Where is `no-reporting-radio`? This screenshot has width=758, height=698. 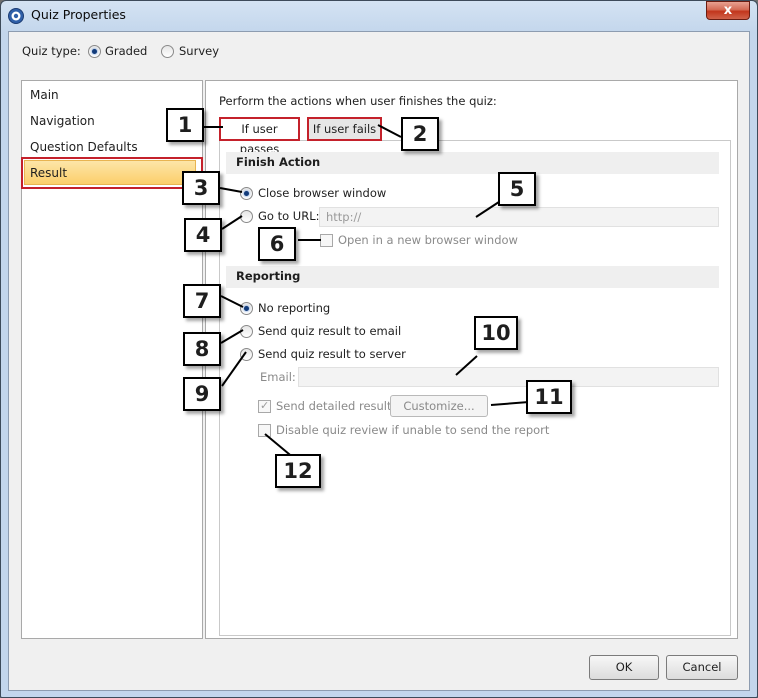 no-reporting-radio is located at coordinates (246, 308).